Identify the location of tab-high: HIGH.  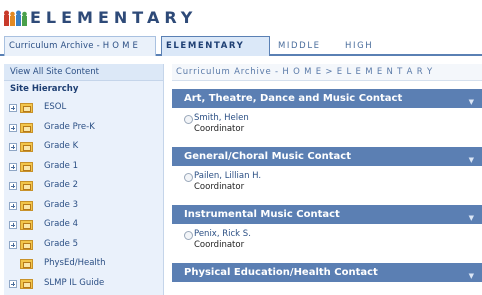
(365, 46).